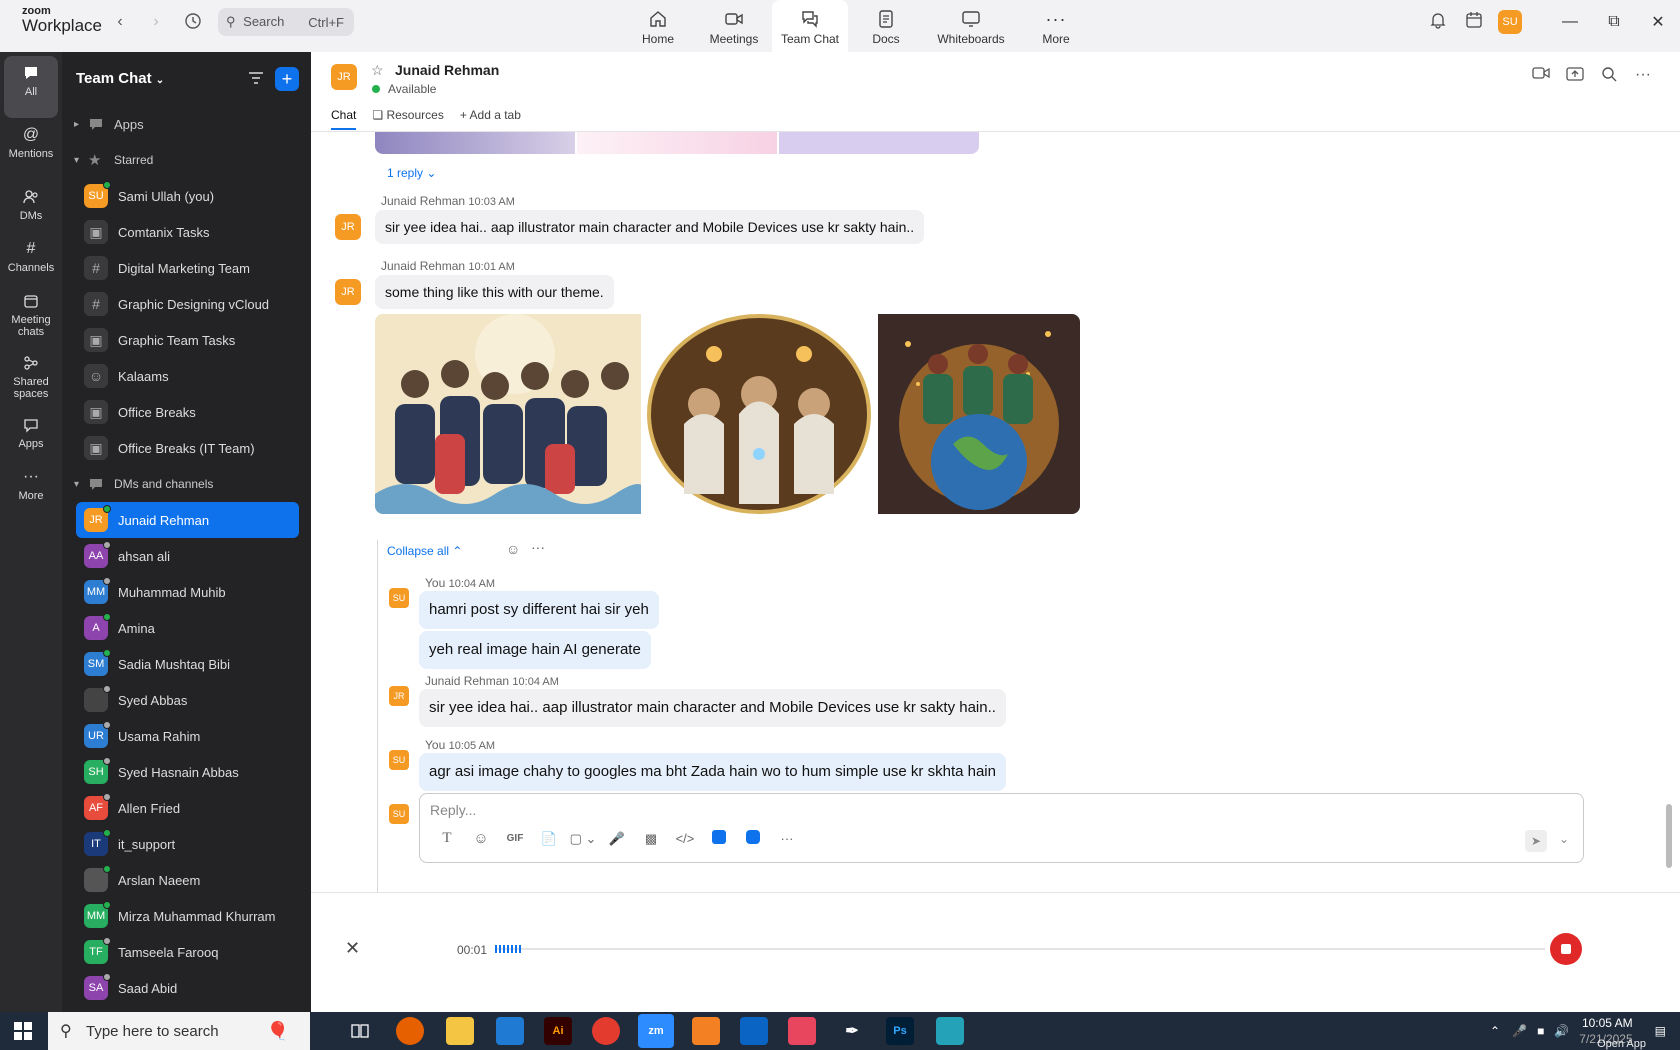 Image resolution: width=1680 pixels, height=1050 pixels. I want to click on rail-shared-spaces: Shared spaces, so click(31, 377).